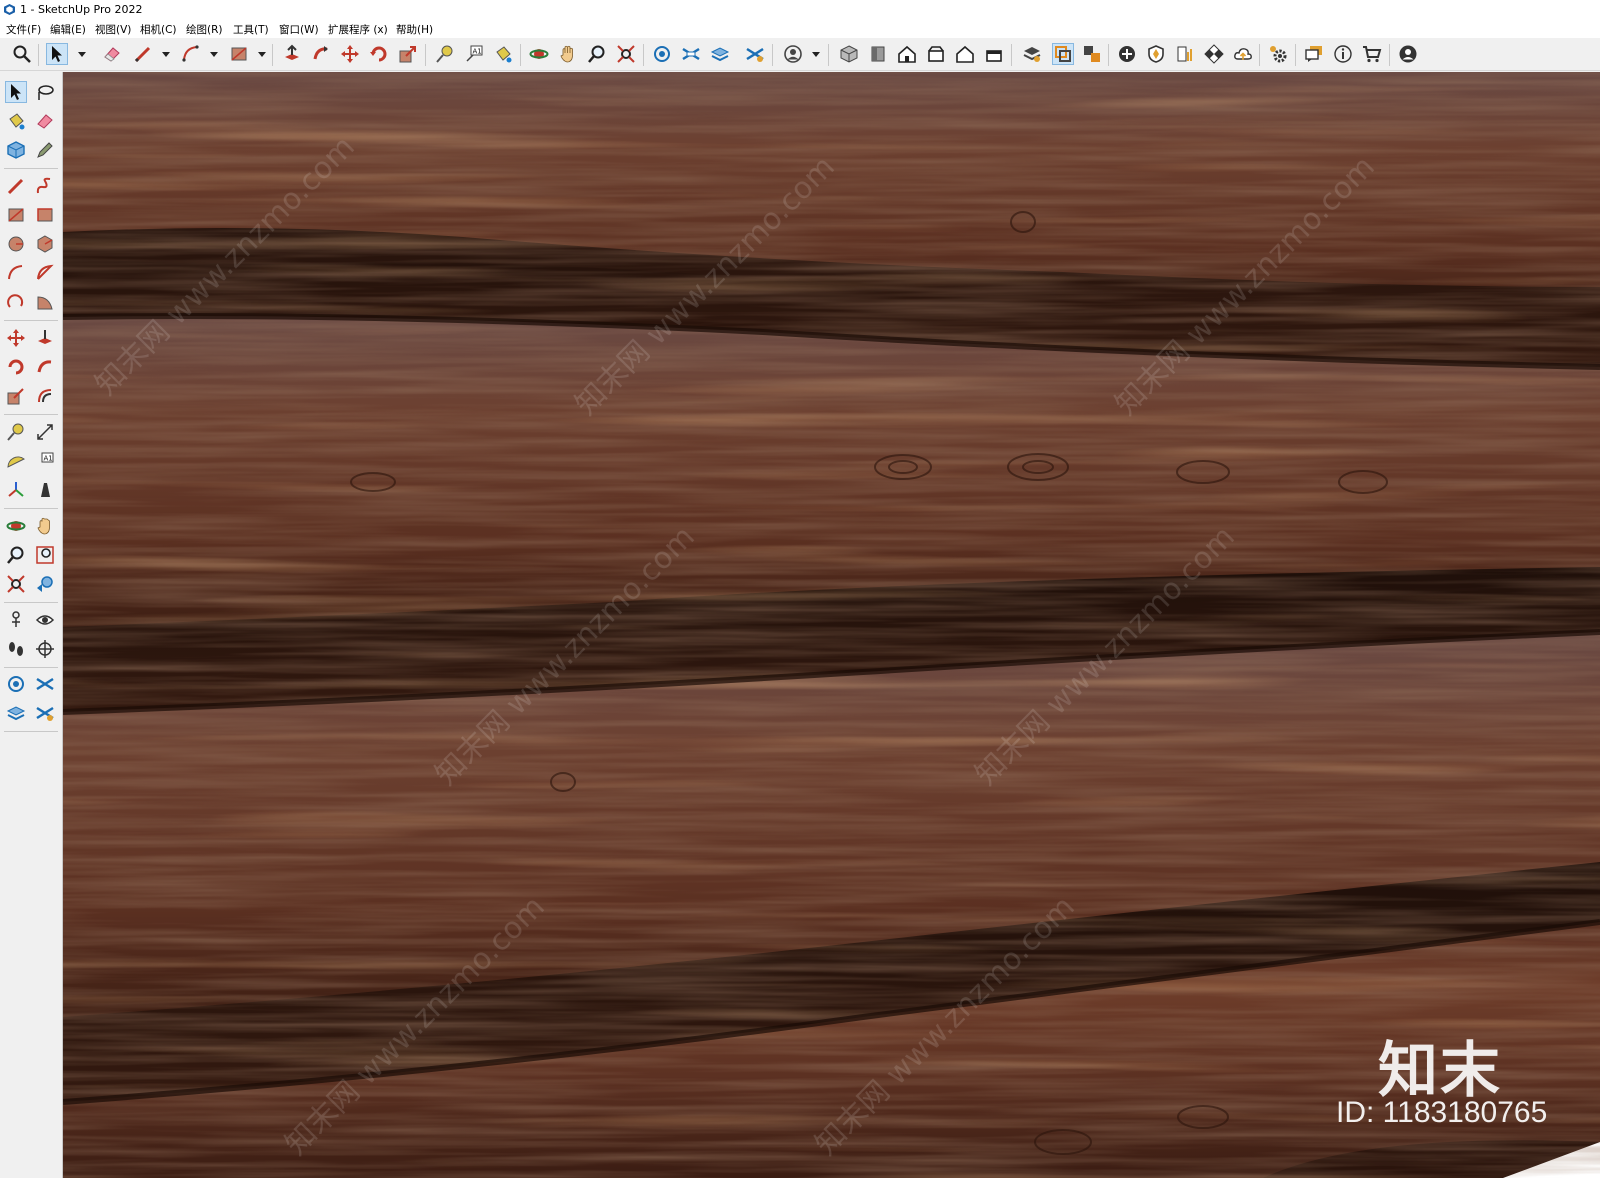  What do you see at coordinates (1408, 54) in the screenshot?
I see `profile-icon` at bounding box center [1408, 54].